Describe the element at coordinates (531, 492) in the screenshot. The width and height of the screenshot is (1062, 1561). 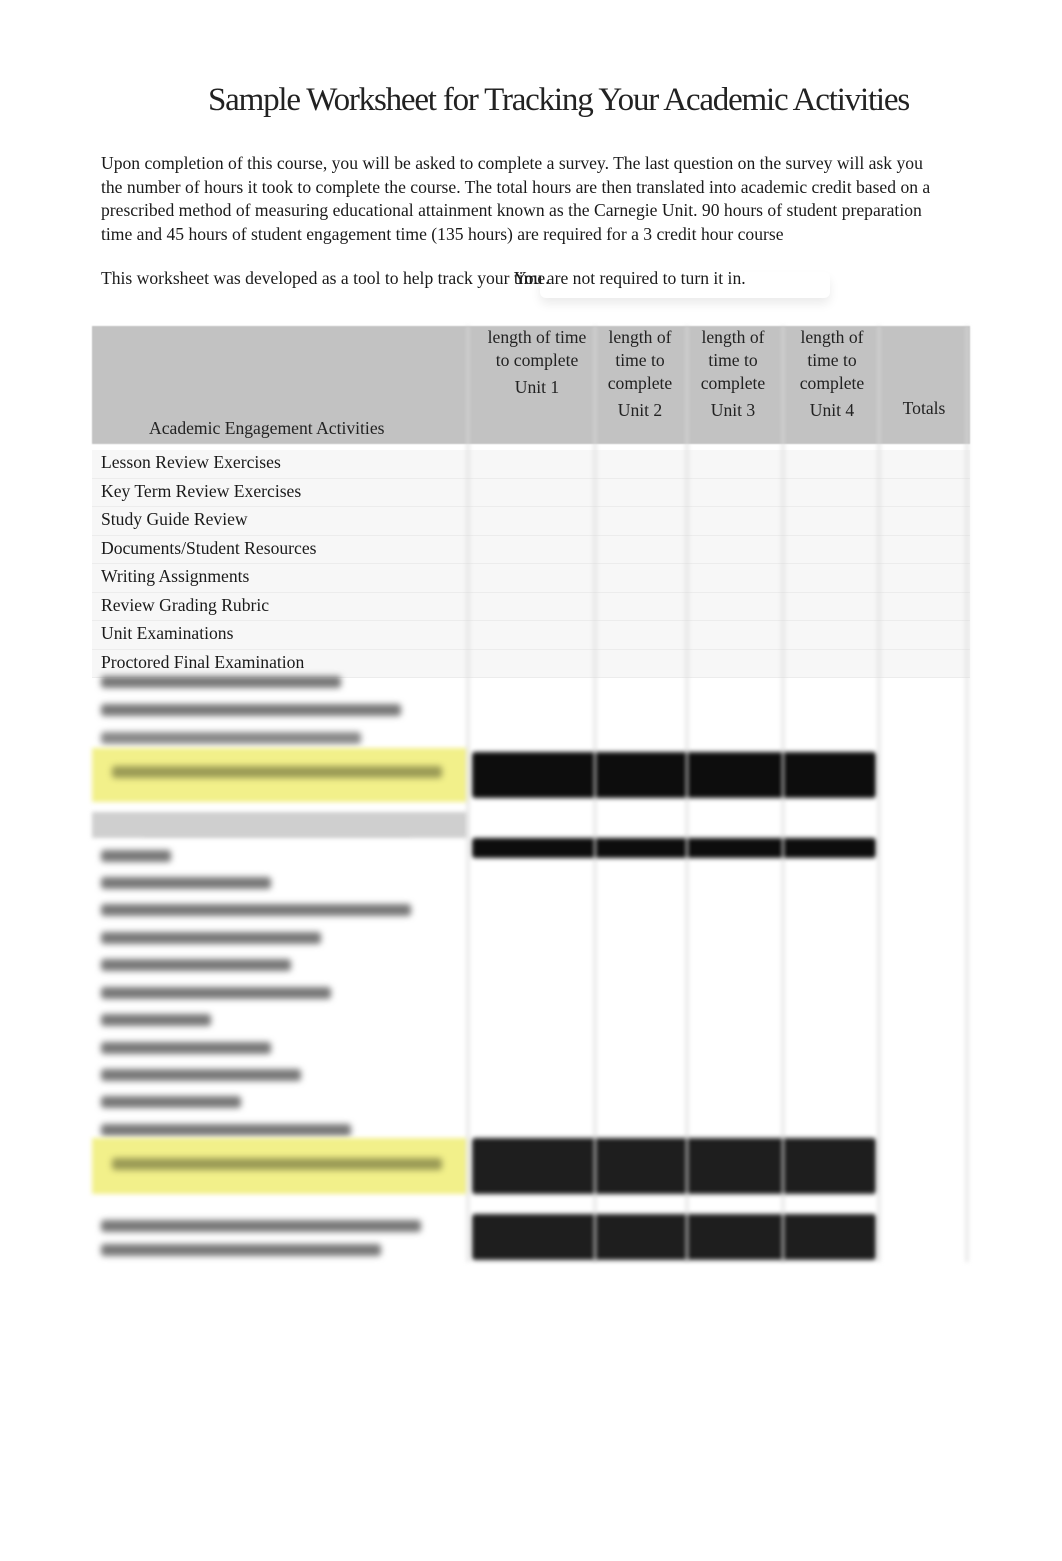
I see `table-row: Key Term Review Exercises` at that location.